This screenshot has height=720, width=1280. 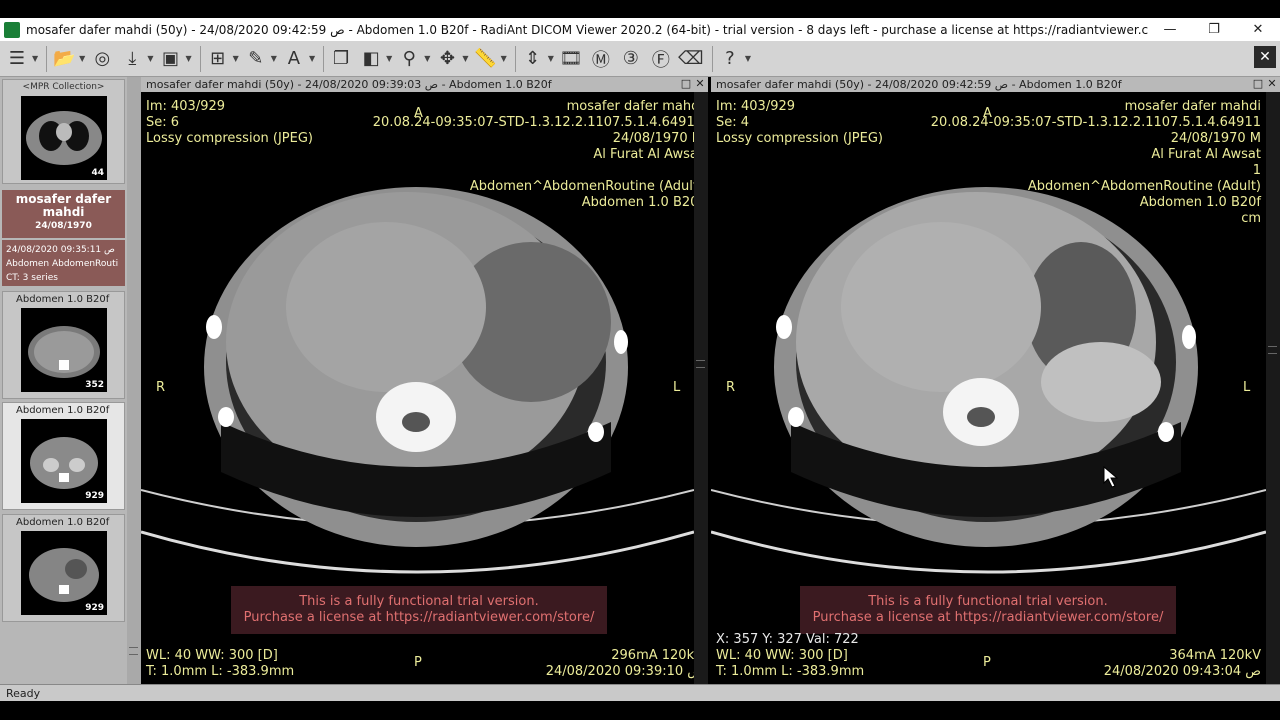 I want to click on 3d-button: ③, so click(x=631, y=59).